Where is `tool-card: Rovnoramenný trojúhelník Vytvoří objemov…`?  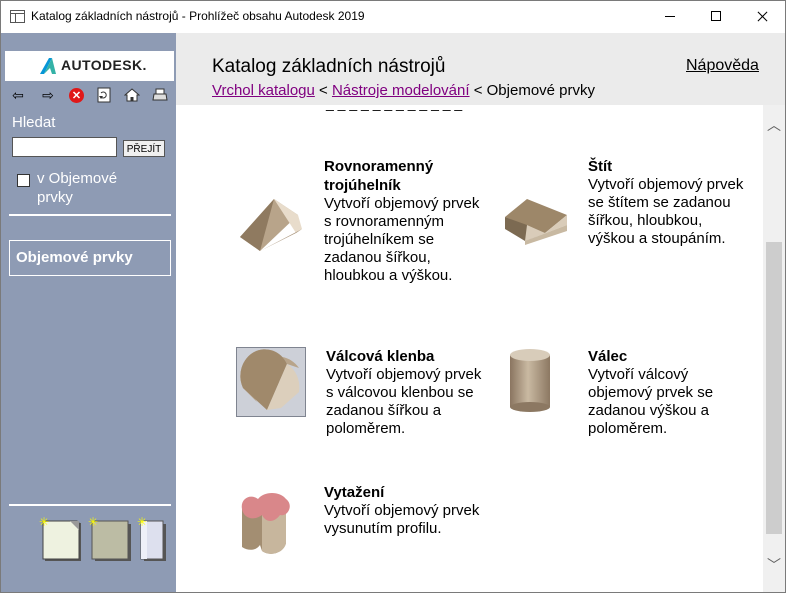
tool-card: Rovnoramenný trojúhelník Vytvoří objemov… is located at coordinates (404, 221).